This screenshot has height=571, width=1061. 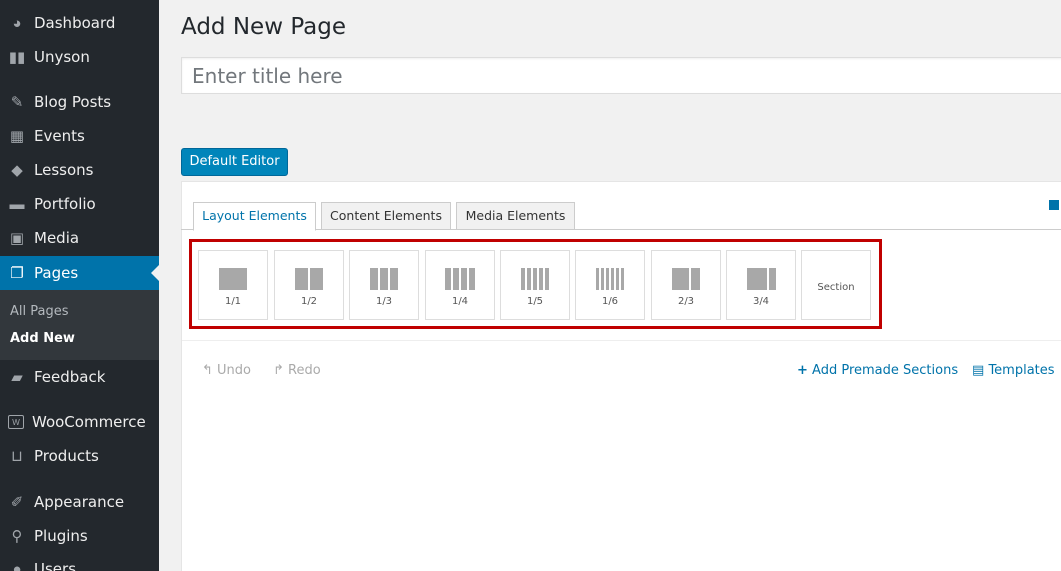 I want to click on column-1-2-icon, so click(x=309, y=279).